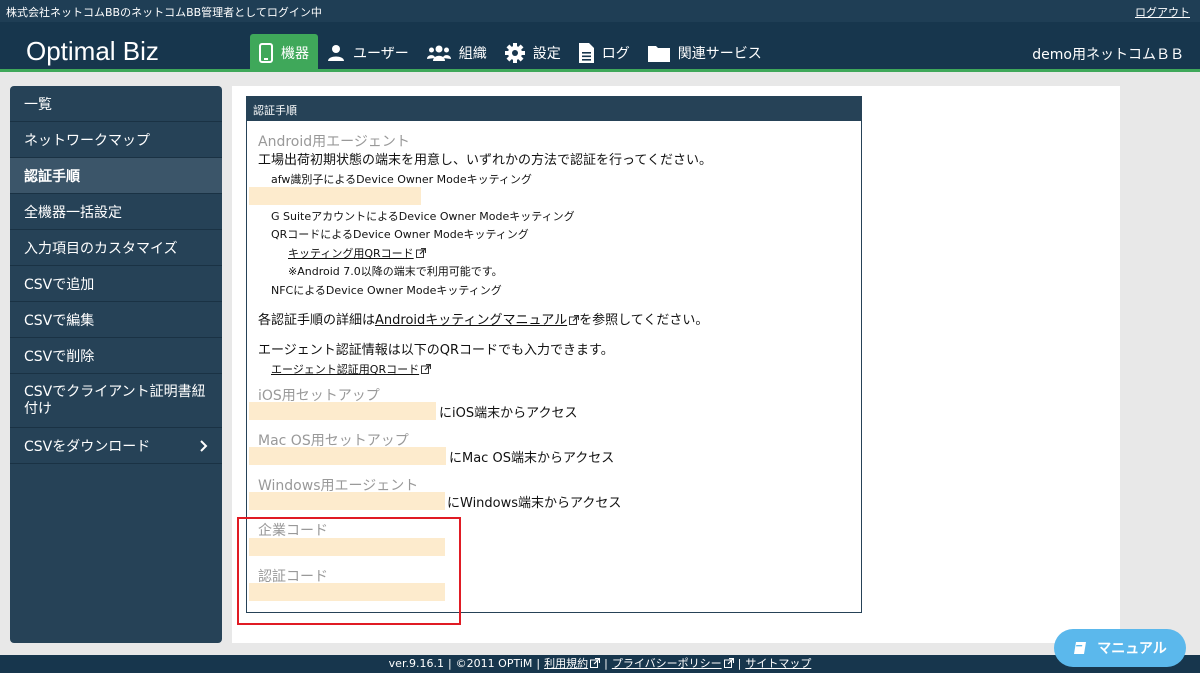 Image resolution: width=1200 pixels, height=673 pixels. I want to click on sidebar-item-customize-fields: 入力項目のカスタマイズ, so click(116, 248).